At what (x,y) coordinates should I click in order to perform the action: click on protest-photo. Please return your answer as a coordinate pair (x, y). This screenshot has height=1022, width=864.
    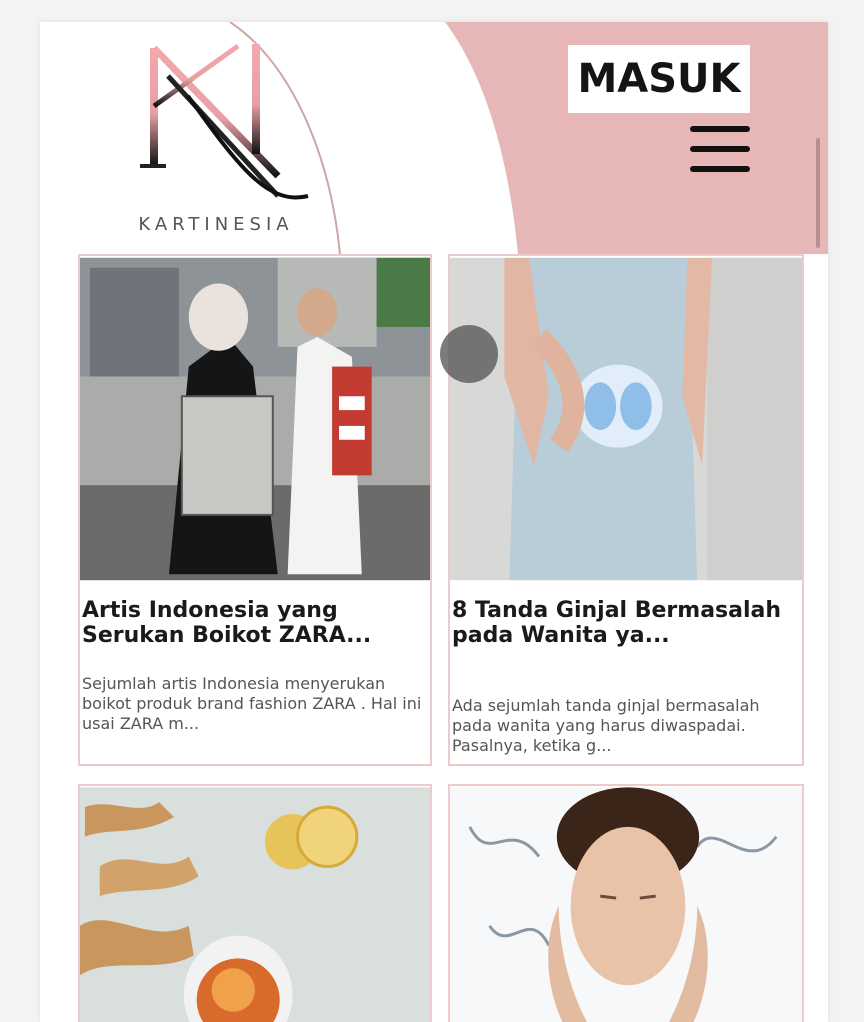
    Looking at the image, I should click on (255, 419).